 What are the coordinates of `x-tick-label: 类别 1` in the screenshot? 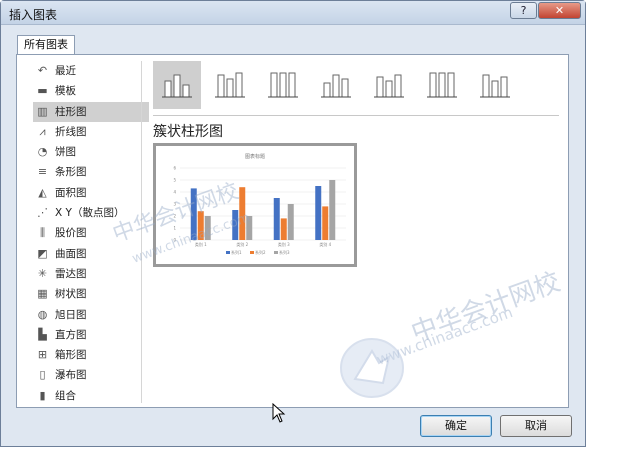 It's located at (201, 244).